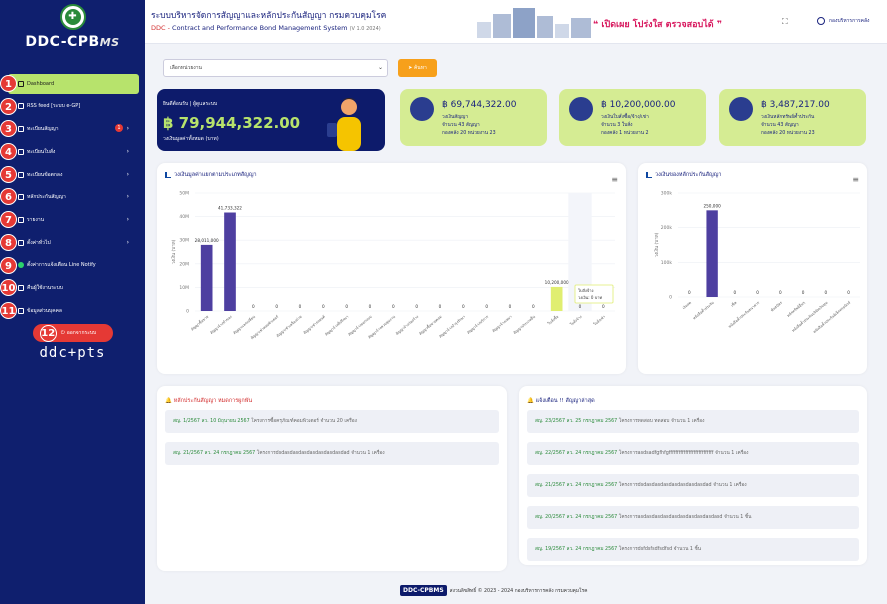 Image resolution: width=887 pixels, height=604 pixels. Describe the element at coordinates (187, 312) in the screenshot. I see `y-tick-label: 0` at that location.